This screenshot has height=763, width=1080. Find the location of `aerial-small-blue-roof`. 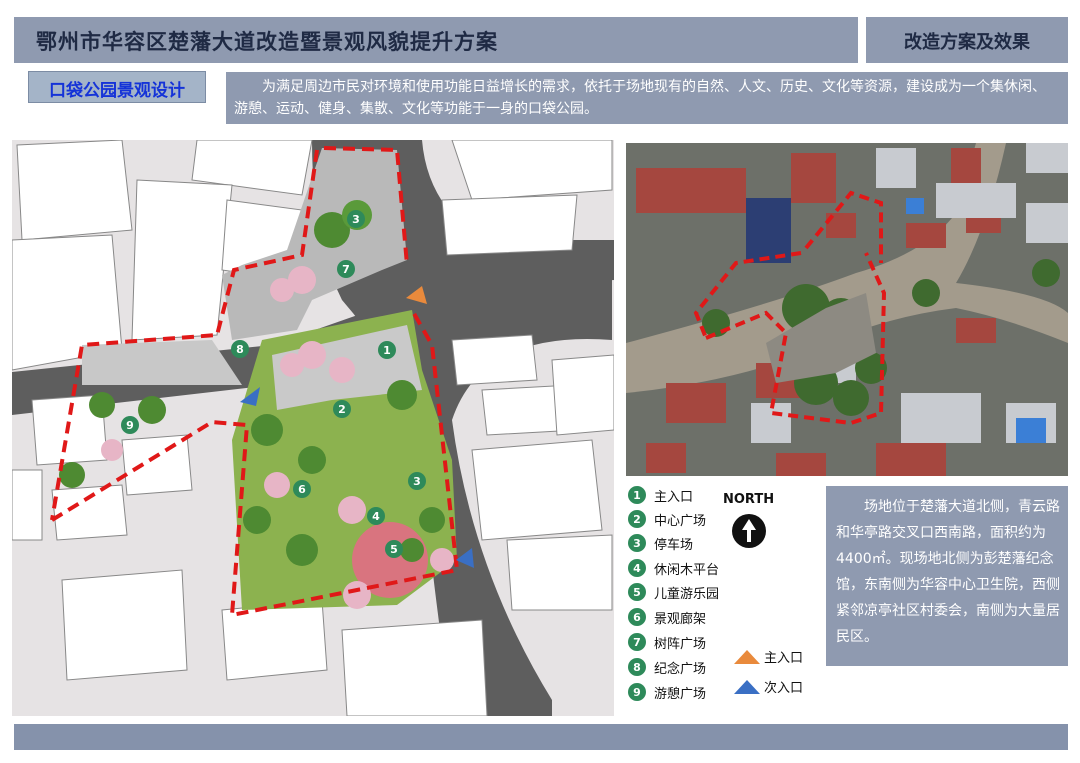

aerial-small-blue-roof is located at coordinates (915, 206).